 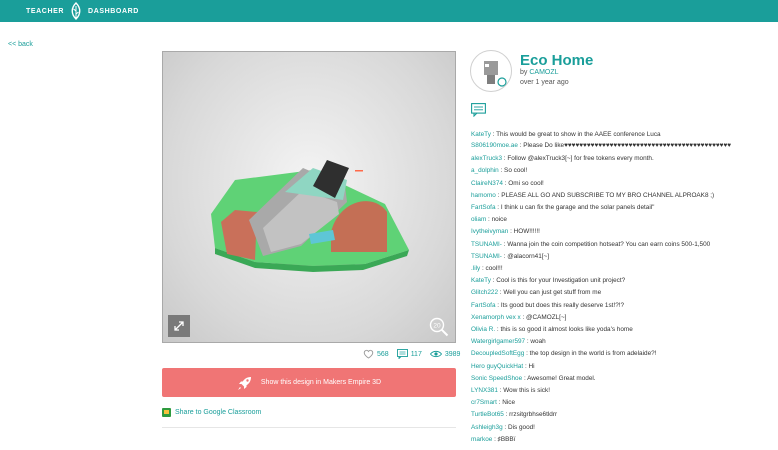 I want to click on comment-item: TSUNAMI- : @alacorn41[~], so click(x=621, y=257).